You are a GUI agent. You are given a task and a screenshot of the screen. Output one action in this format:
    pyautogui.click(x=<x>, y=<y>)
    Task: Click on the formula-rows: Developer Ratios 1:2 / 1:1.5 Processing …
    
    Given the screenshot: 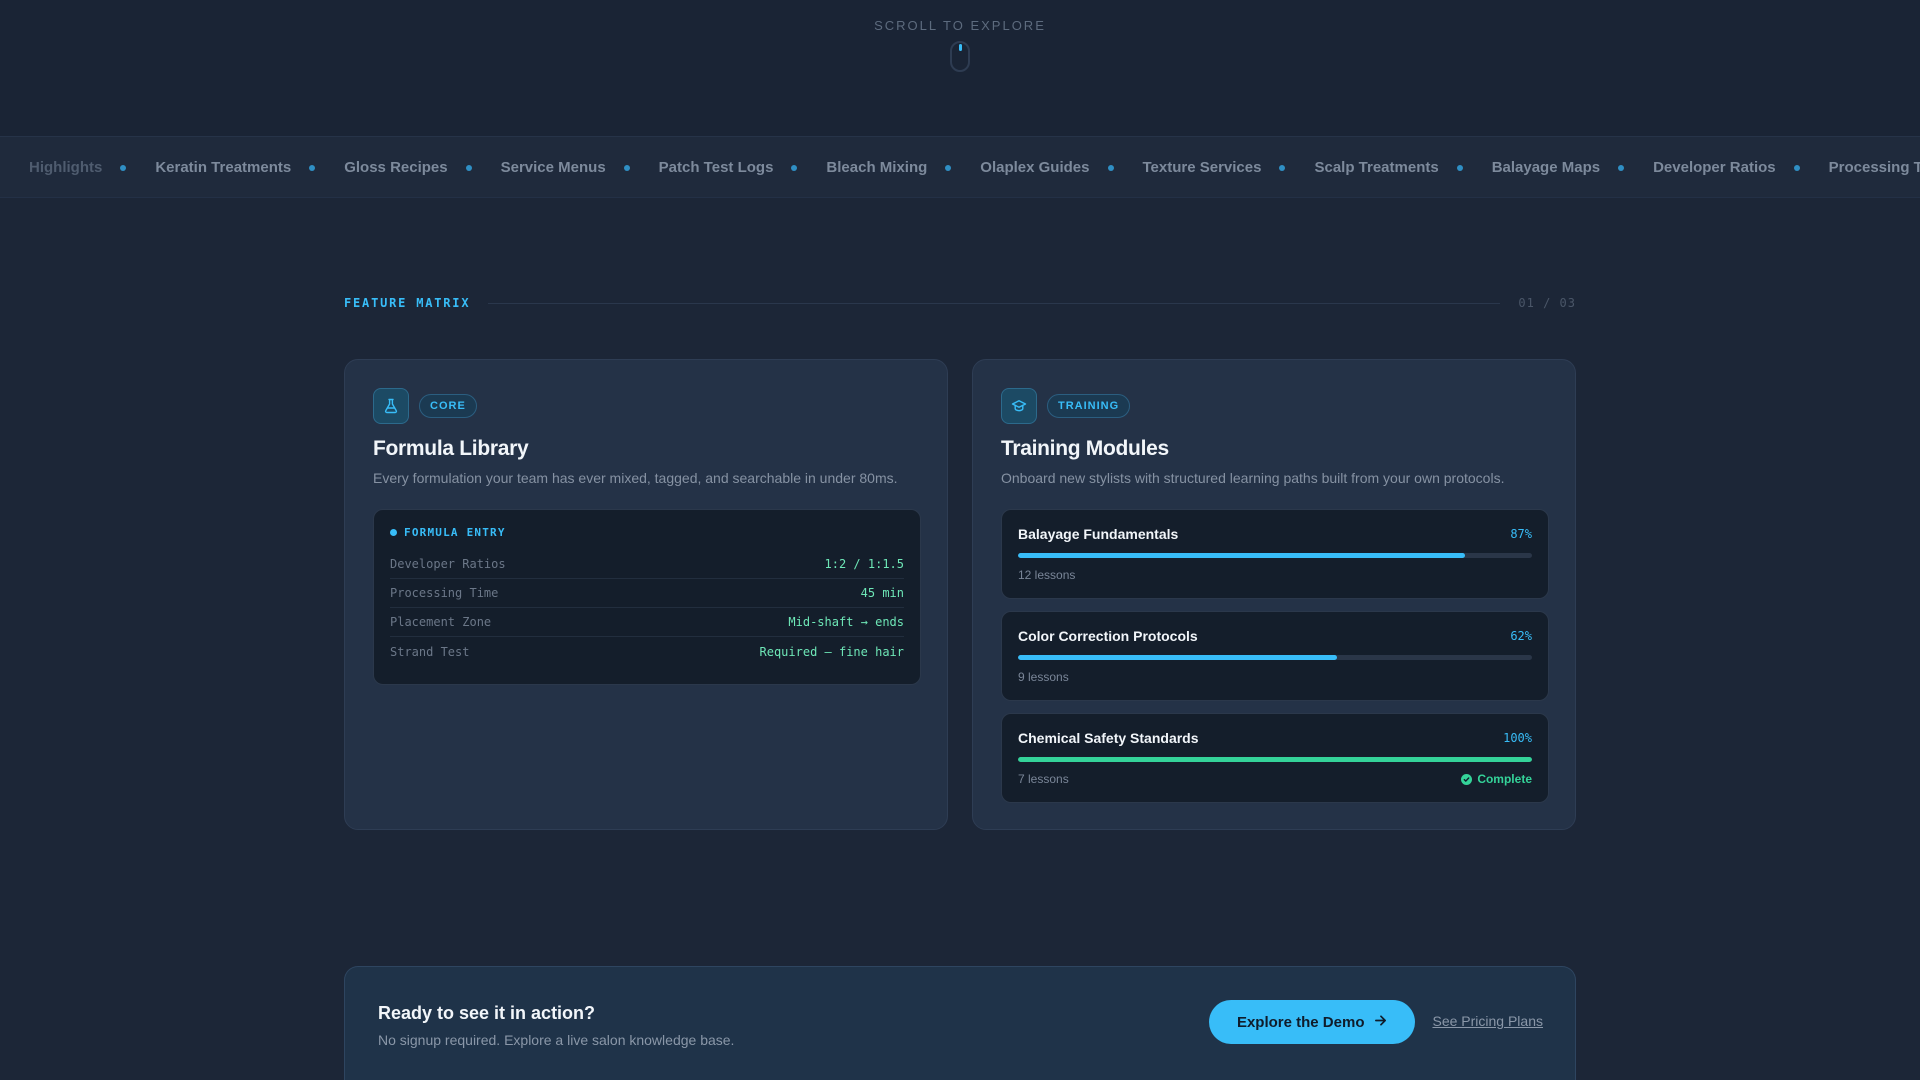 What is the action you would take?
    pyautogui.click(x=647, y=608)
    